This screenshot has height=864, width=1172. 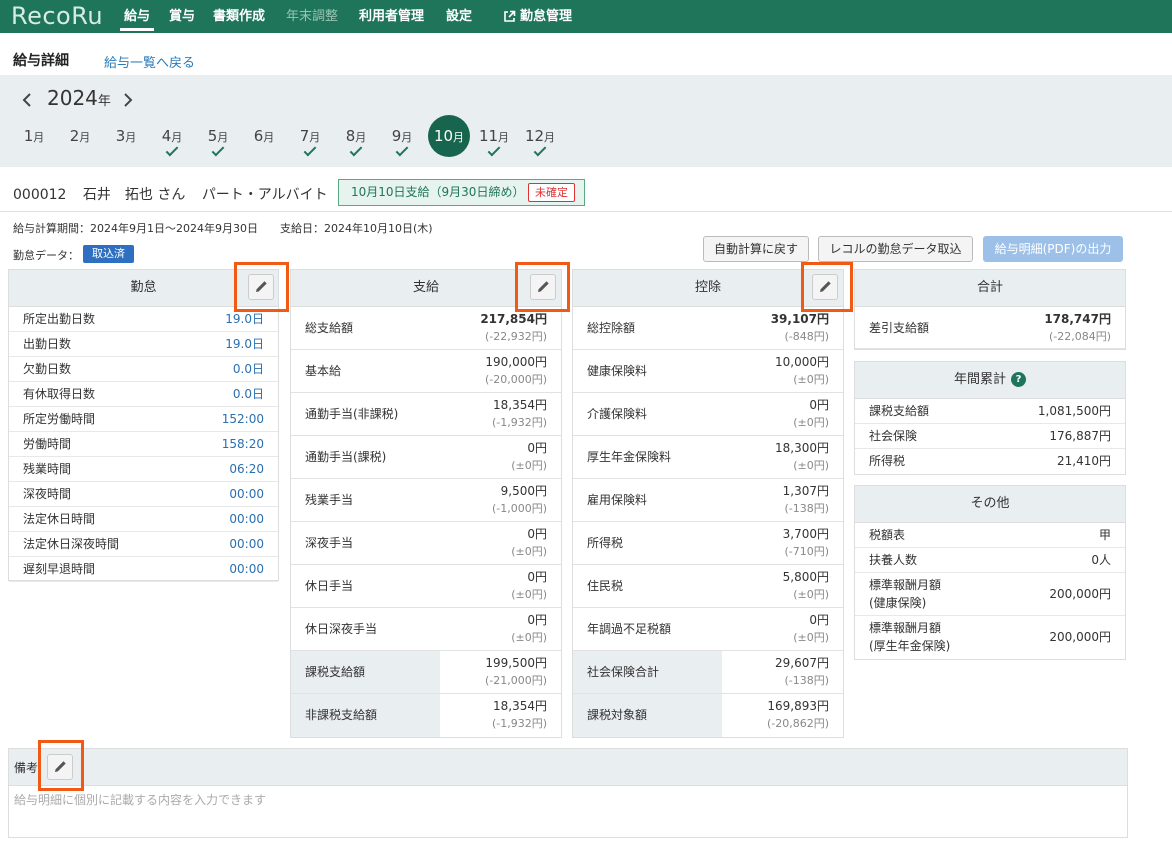 What do you see at coordinates (59, 394) in the screenshot?
I see `row-label: 有休取得日数` at bounding box center [59, 394].